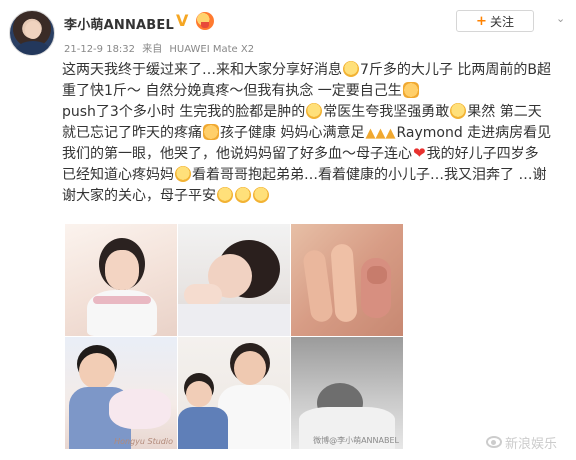  Describe the element at coordinates (152, 49) in the screenshot. I see `source-prefix: 来自` at that location.